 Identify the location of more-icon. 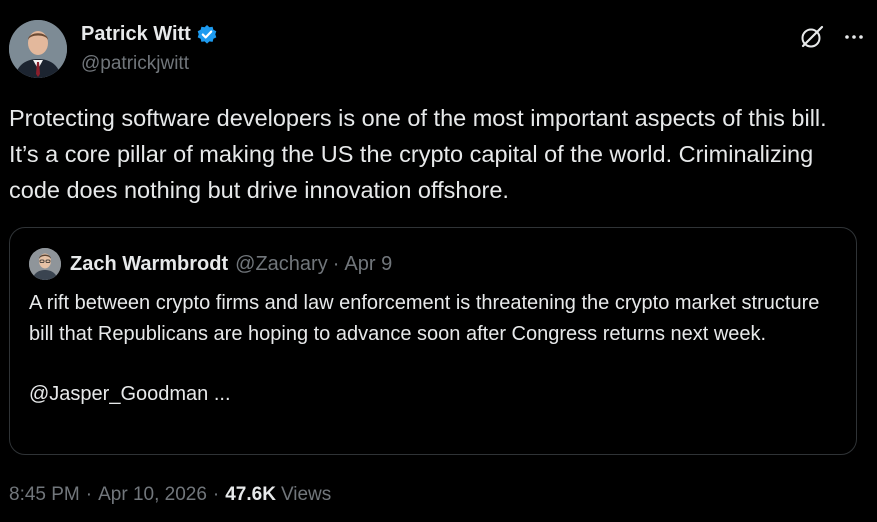
(854, 37).